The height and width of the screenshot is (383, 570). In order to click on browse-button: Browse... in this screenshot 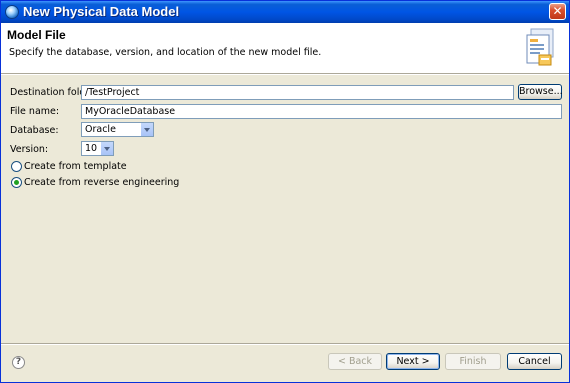, I will do `click(540, 92)`.